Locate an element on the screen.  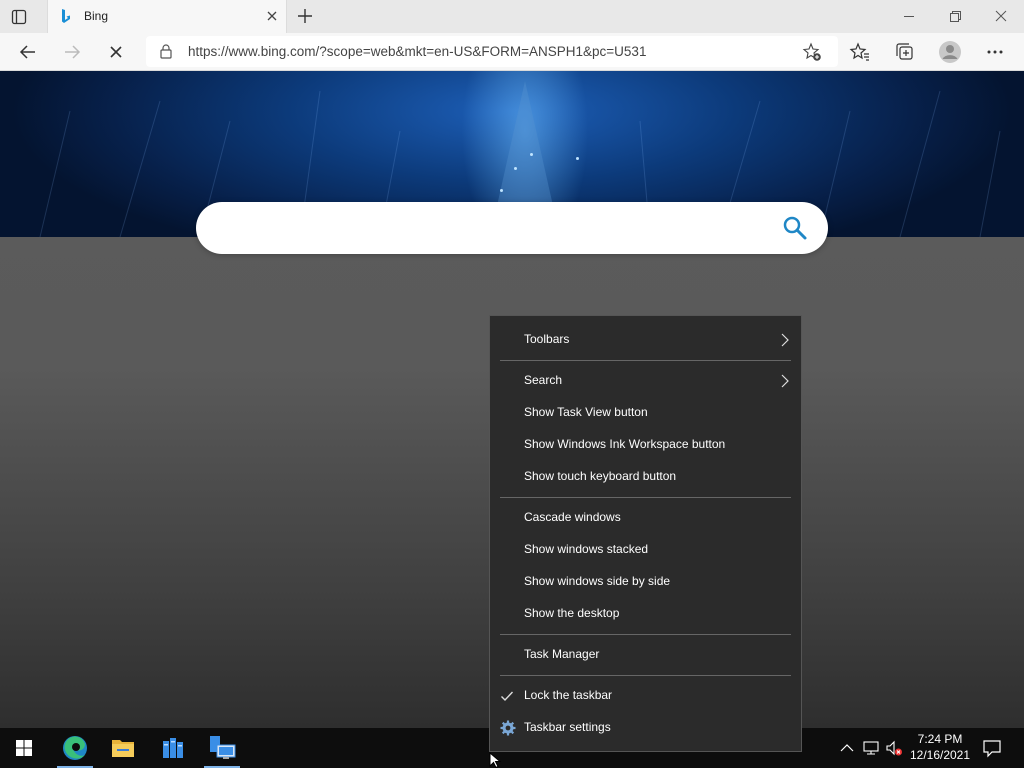
menu-item-task-manager: Task Manager is located at coordinates (645, 655).